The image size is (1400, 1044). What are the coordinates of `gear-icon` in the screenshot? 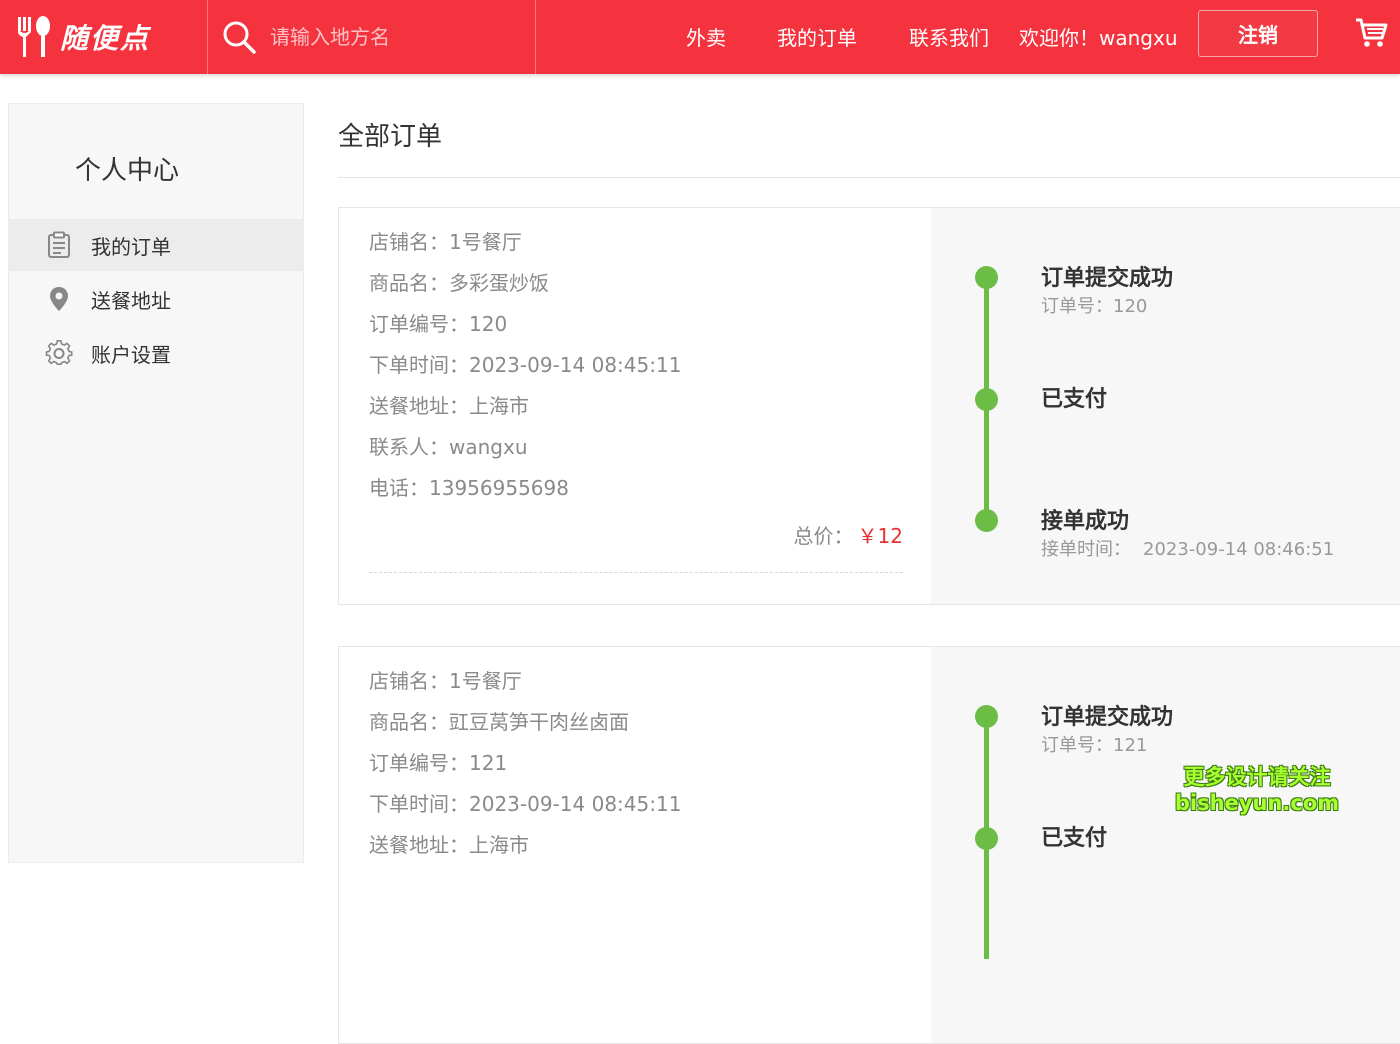 It's located at (59, 352).